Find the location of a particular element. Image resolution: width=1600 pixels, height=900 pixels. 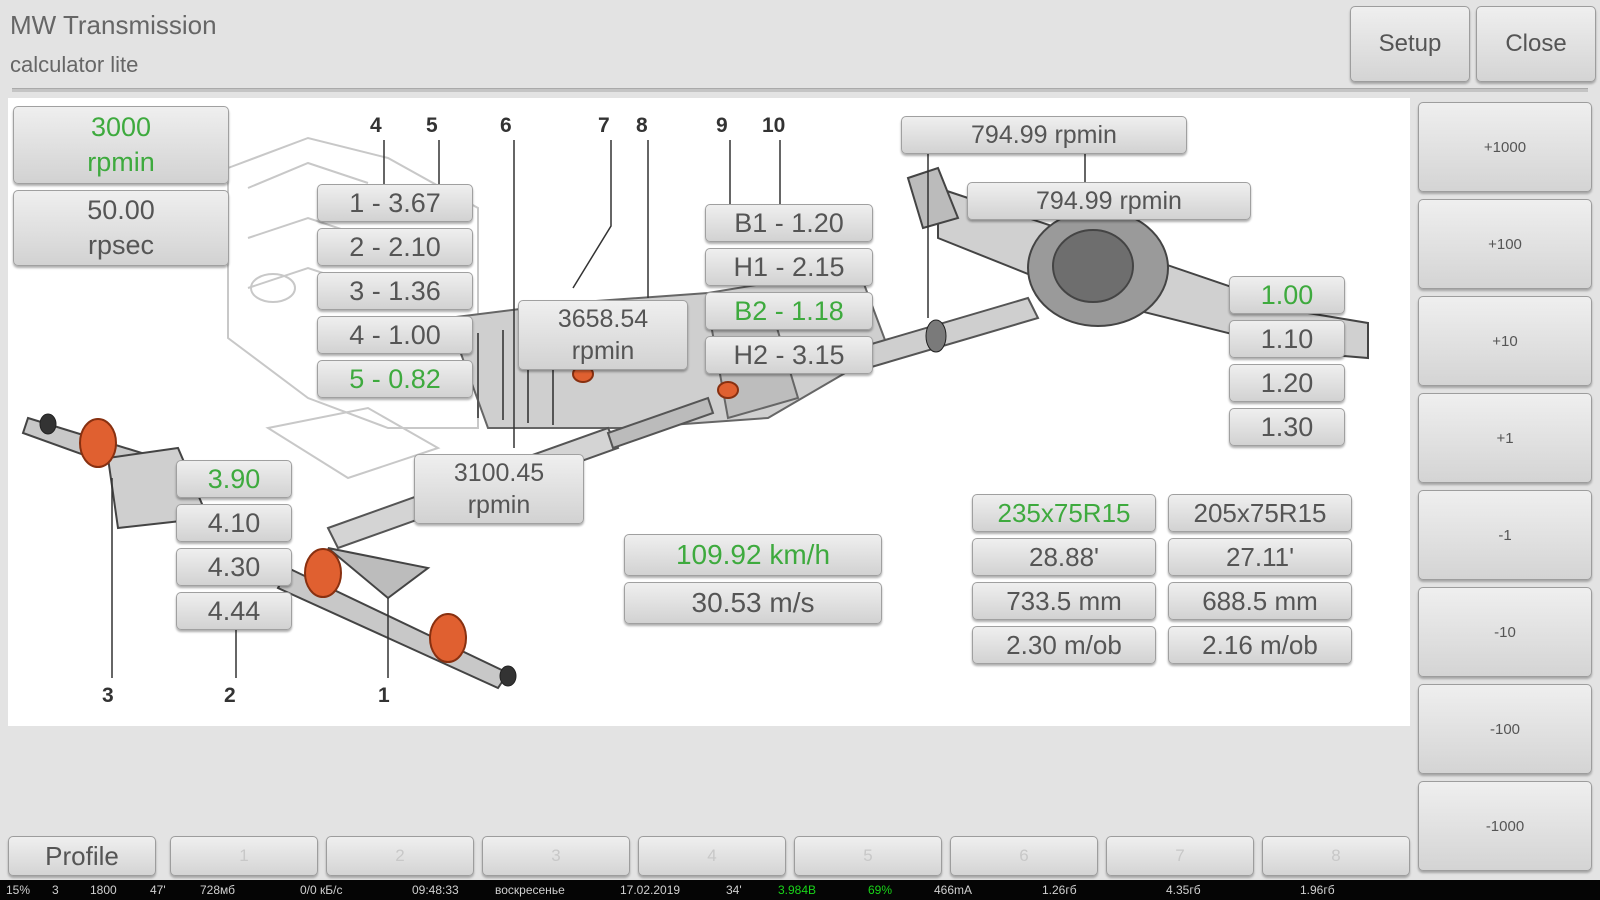

status-item: 0/0 кБ/с is located at coordinates (321, 890).